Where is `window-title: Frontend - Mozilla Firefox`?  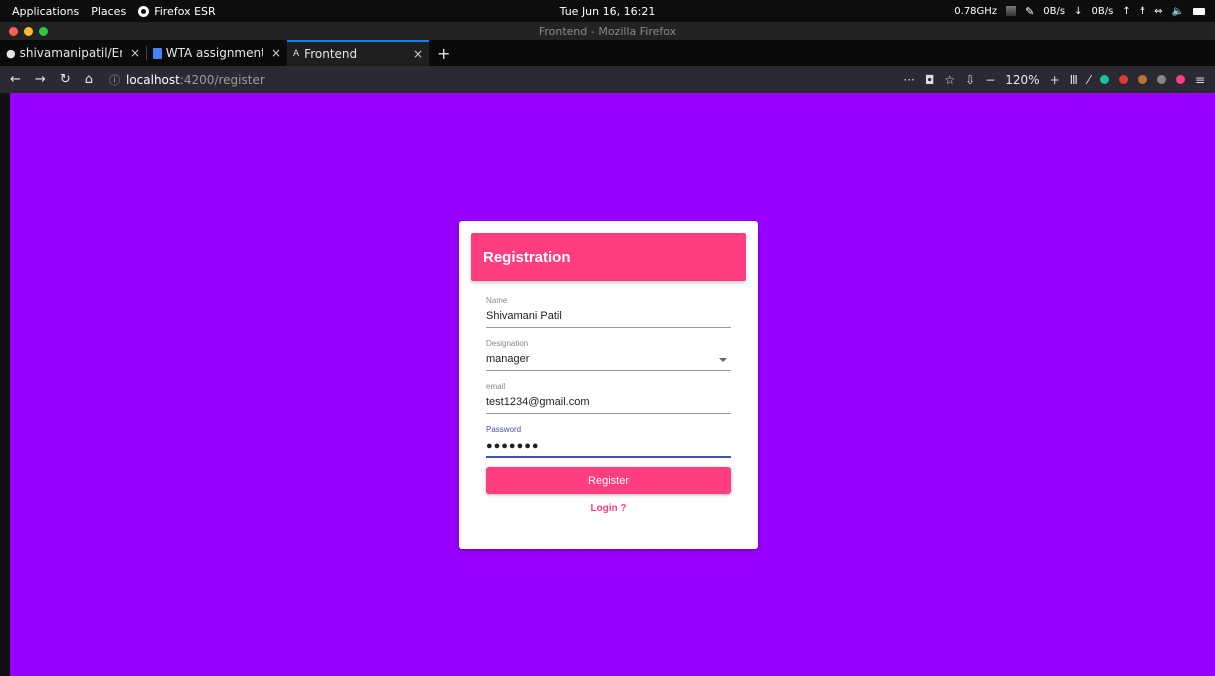 window-title: Frontend - Mozilla Firefox is located at coordinates (607, 31).